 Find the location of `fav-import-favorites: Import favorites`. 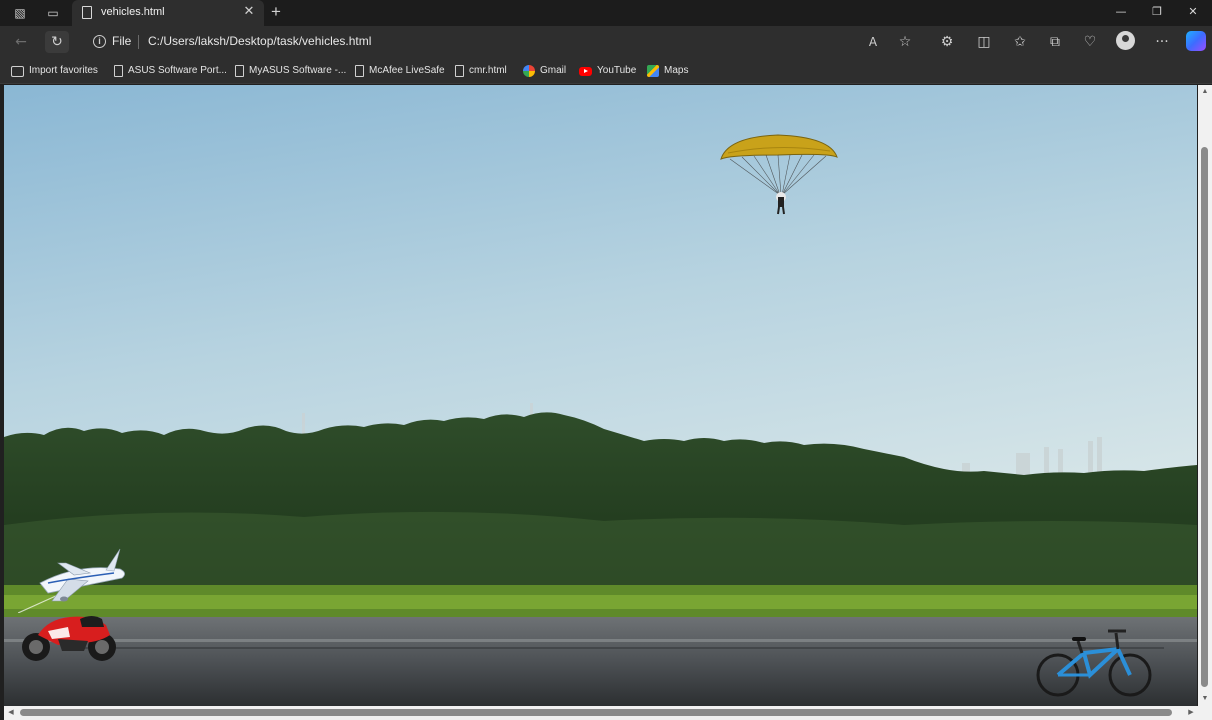

fav-import-favorites: Import favorites is located at coordinates (54, 71).